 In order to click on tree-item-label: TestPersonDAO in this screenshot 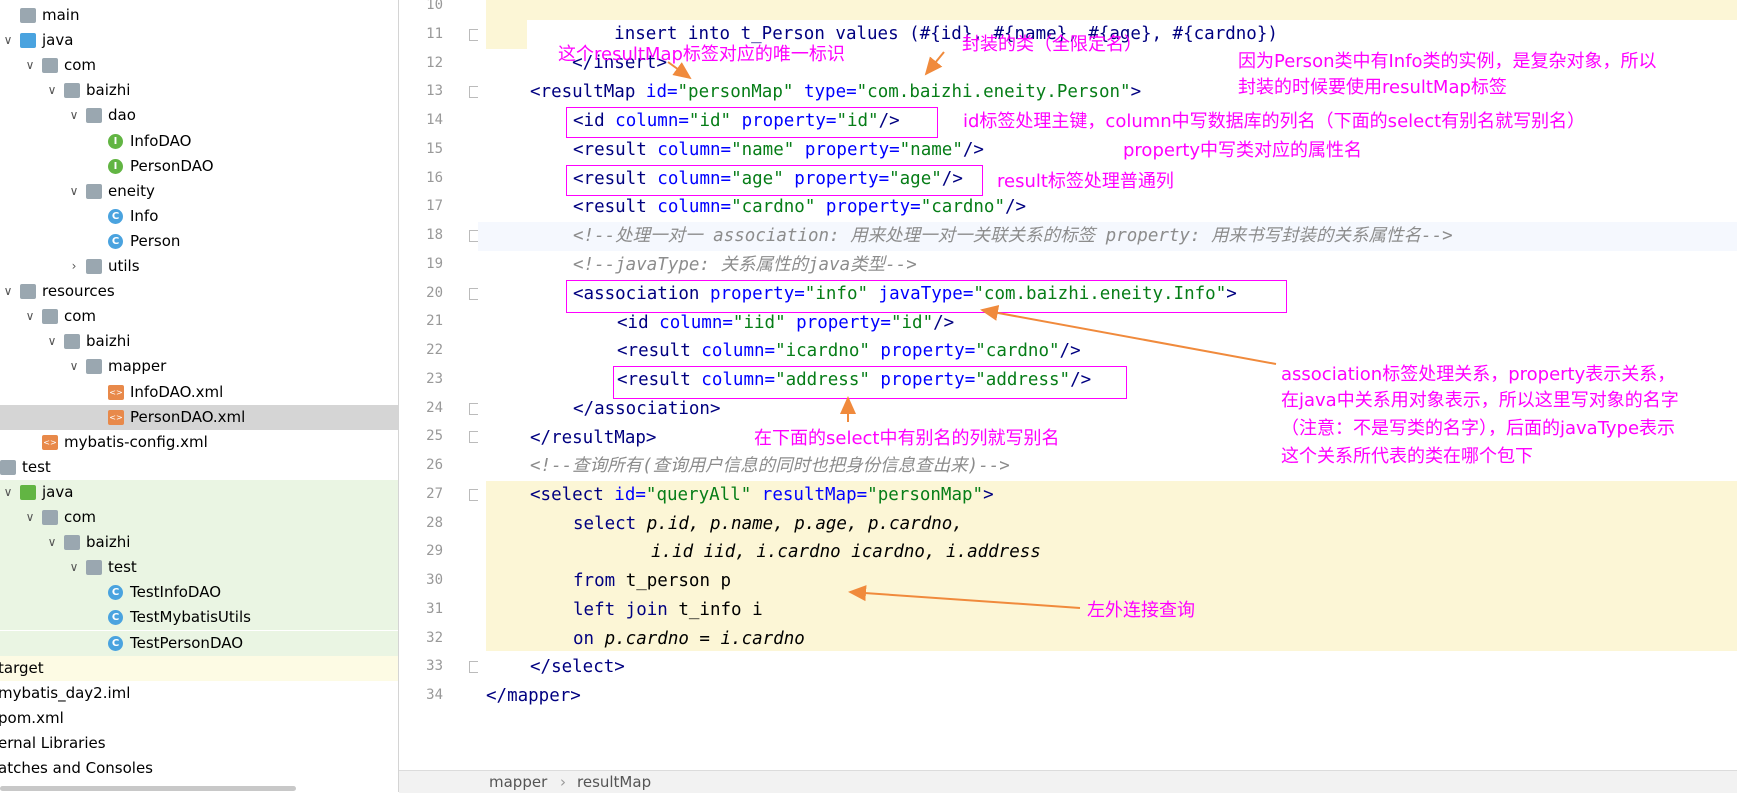, I will do `click(187, 642)`.